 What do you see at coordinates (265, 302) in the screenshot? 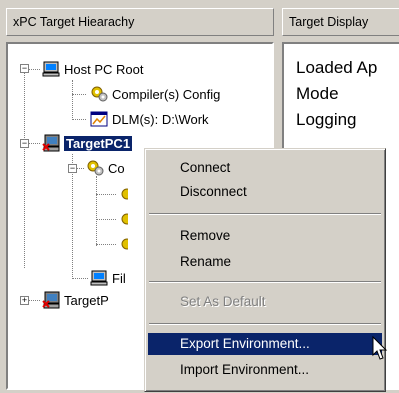
I see `menu-item-set-as-default: Set As Default` at bounding box center [265, 302].